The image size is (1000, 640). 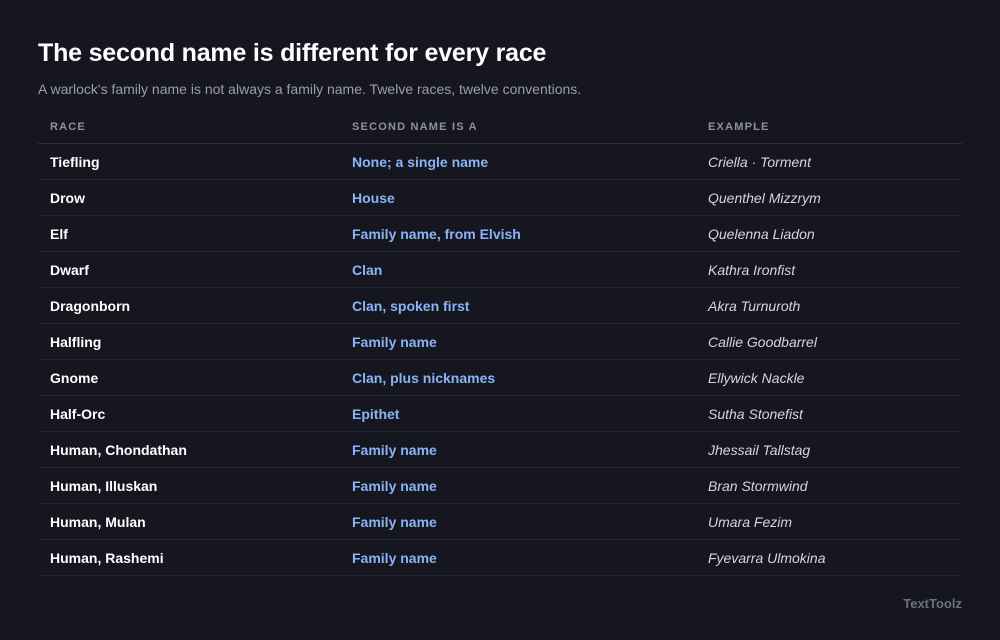 I want to click on race-cell: Half-Orc, so click(x=189, y=413).